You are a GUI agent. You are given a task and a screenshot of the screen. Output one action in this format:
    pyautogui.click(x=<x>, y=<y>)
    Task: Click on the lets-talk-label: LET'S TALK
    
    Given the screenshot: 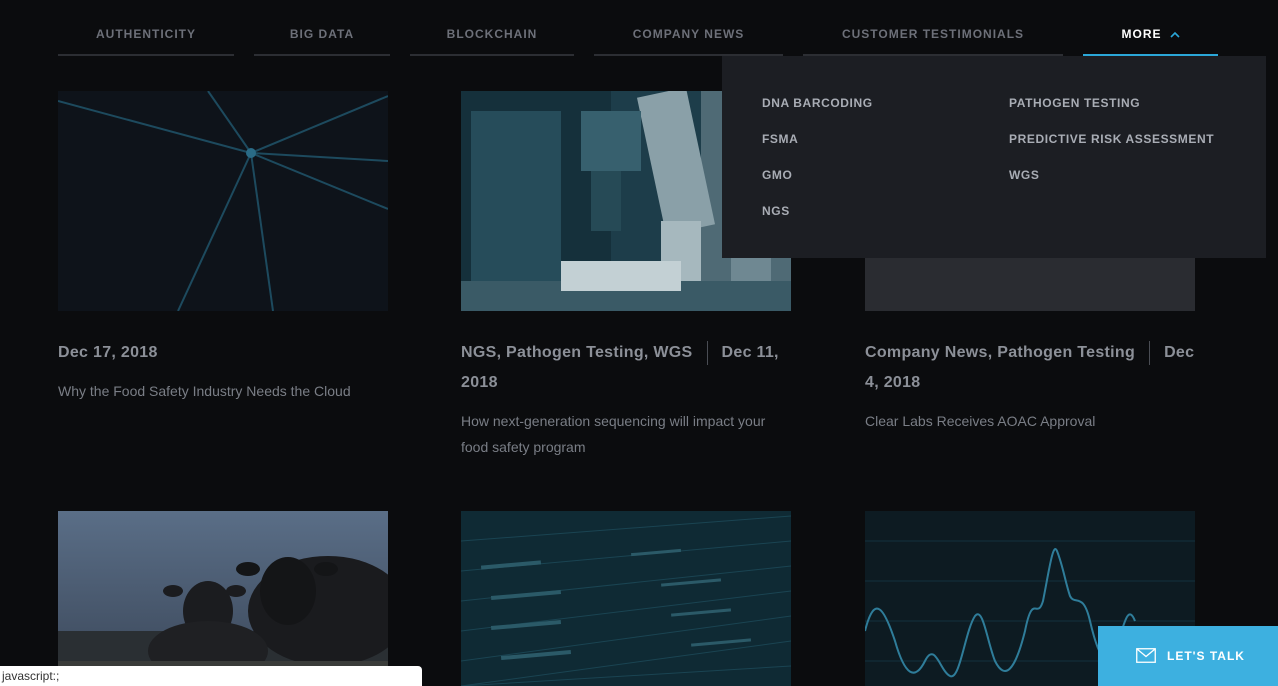 What is the action you would take?
    pyautogui.click(x=1206, y=656)
    